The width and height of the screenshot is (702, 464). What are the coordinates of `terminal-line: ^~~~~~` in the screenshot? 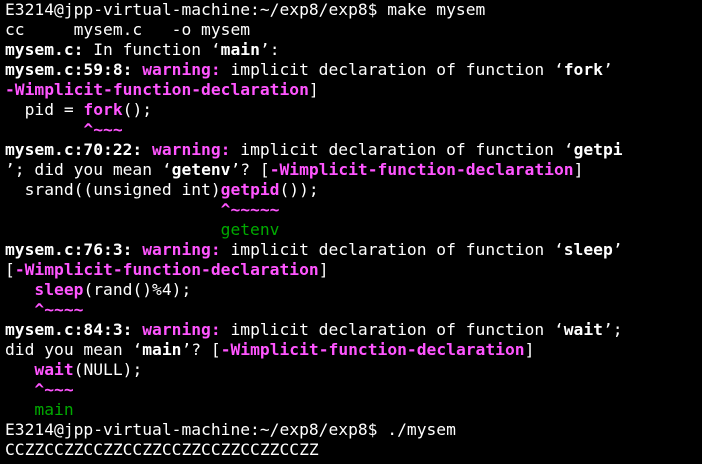 It's located at (353, 210).